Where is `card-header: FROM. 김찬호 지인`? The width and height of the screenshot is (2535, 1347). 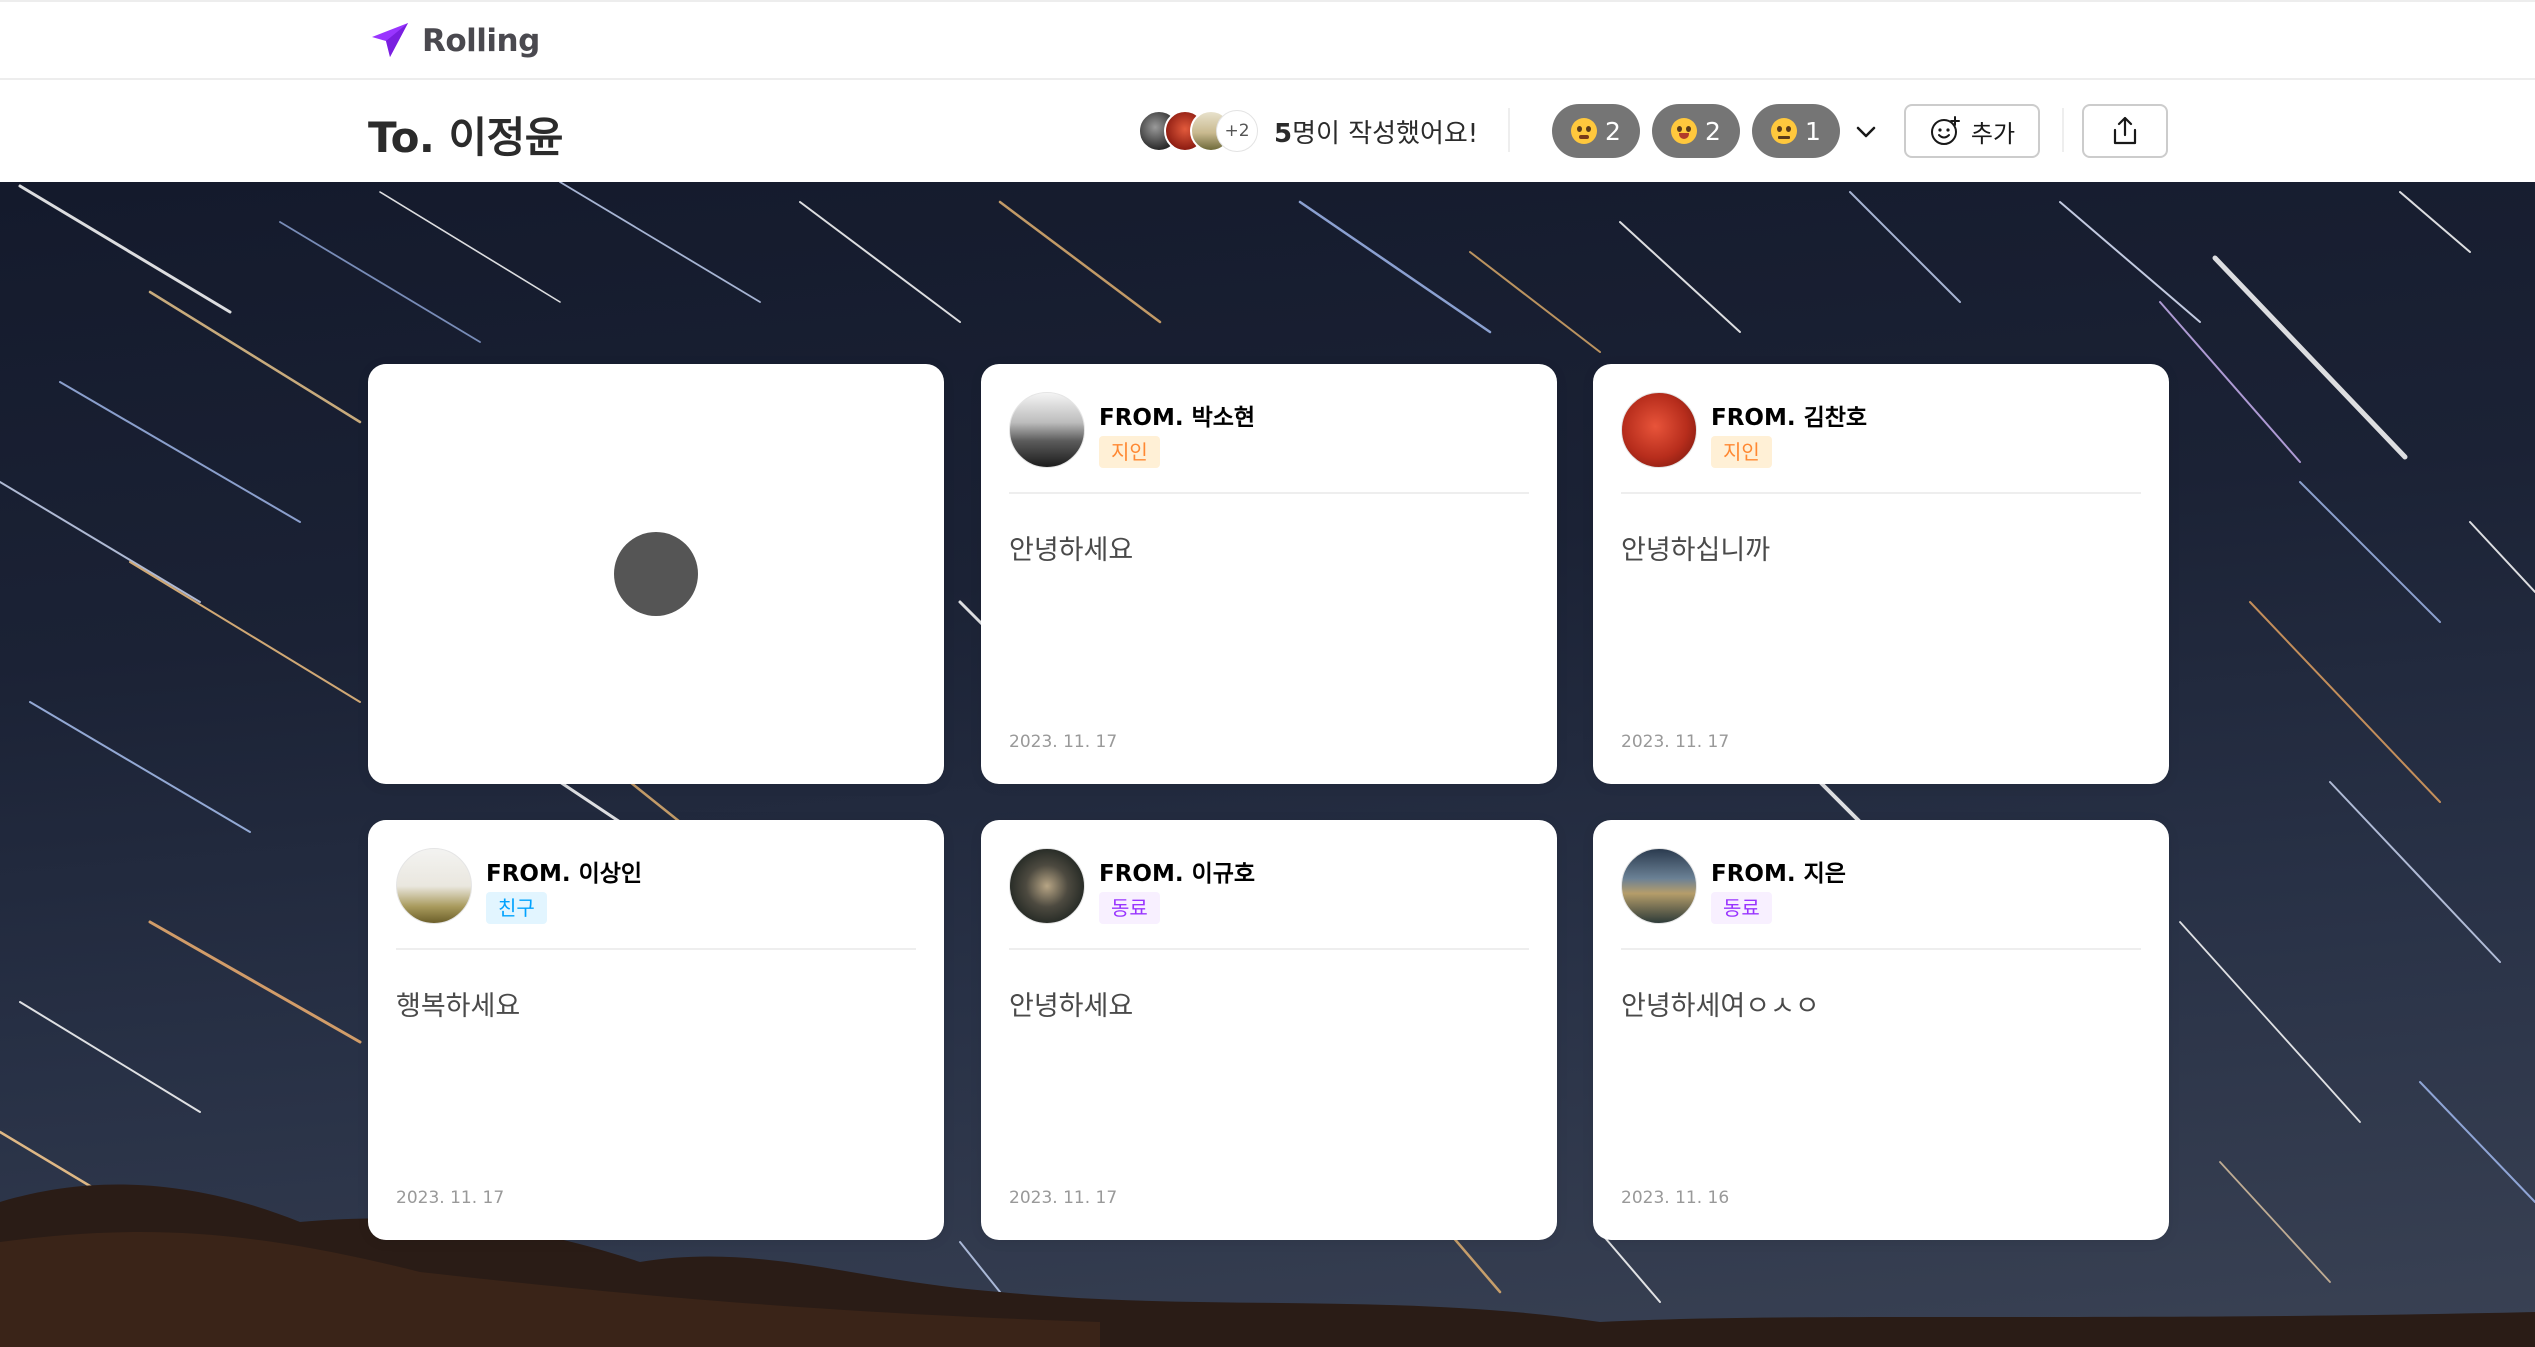
card-header: FROM. 김찬호 지인 is located at coordinates (1881, 443).